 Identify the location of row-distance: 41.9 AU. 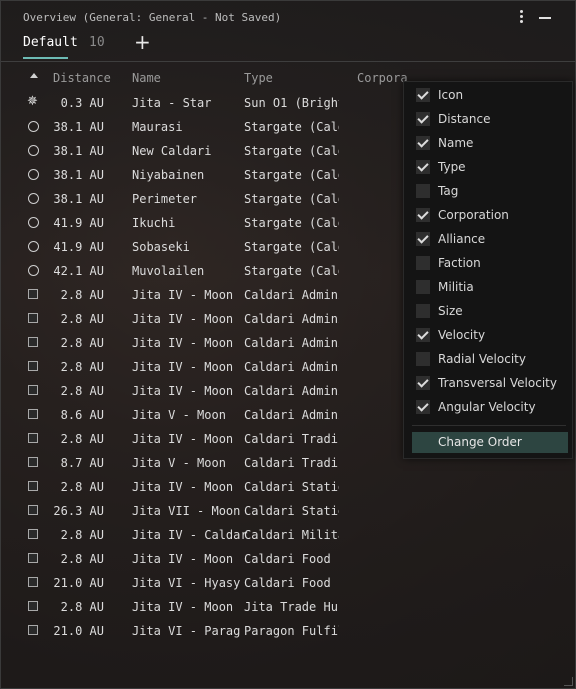
(78, 247).